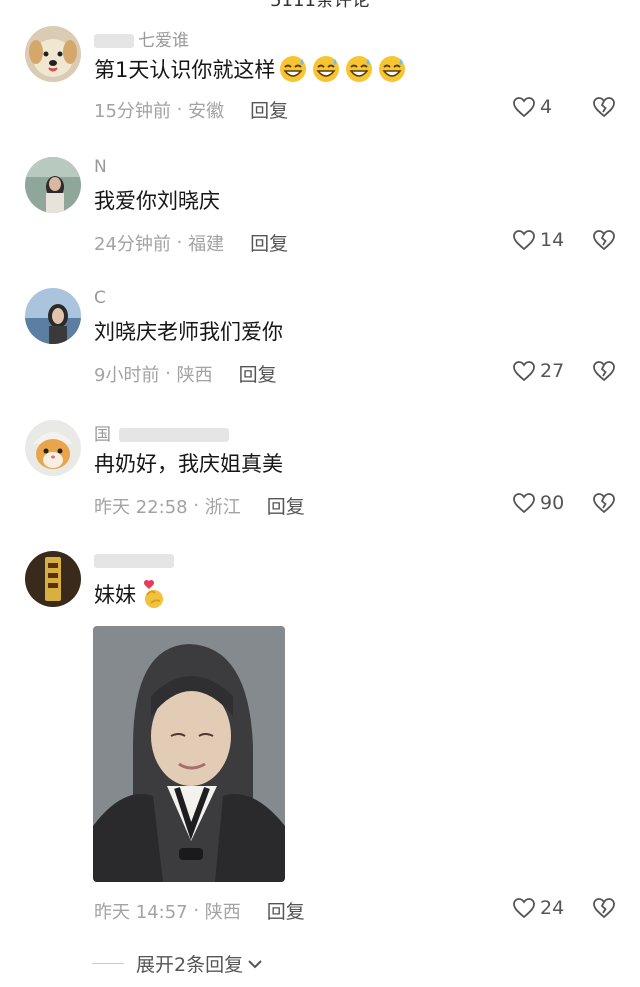  What do you see at coordinates (546, 107) in the screenshot?
I see `like-count: 4` at bounding box center [546, 107].